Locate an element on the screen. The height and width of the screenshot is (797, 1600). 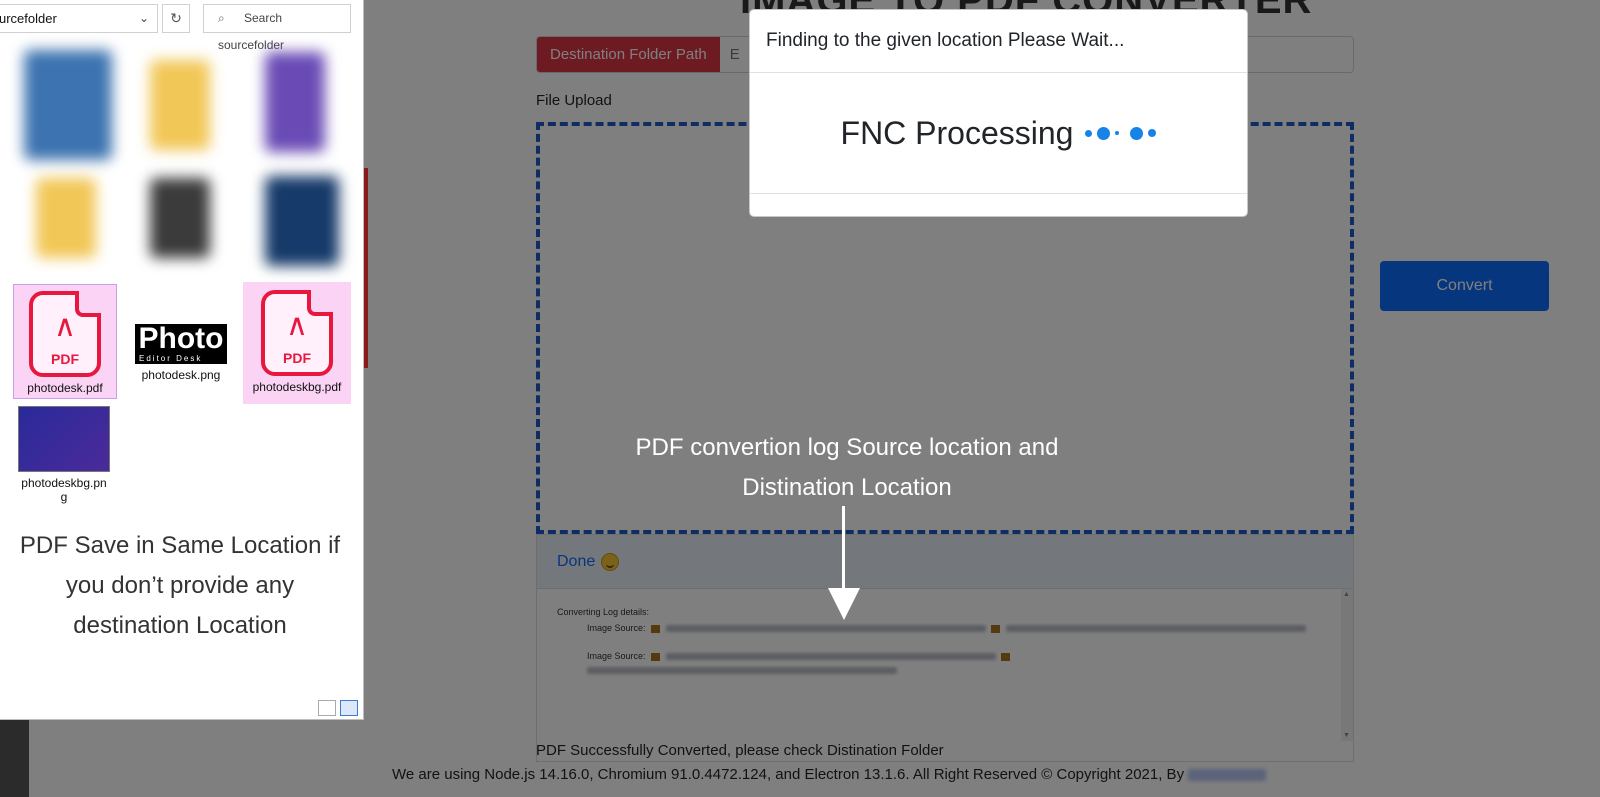
callout-arrow-line is located at coordinates (843, 548).